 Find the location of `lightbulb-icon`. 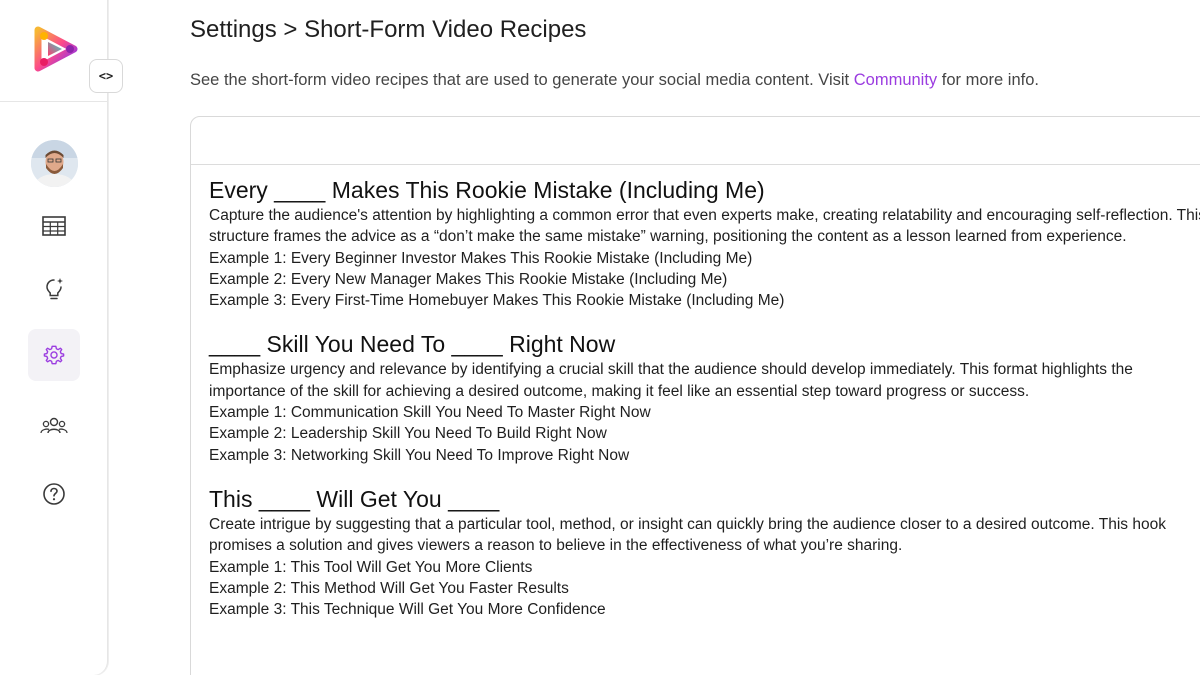

lightbulb-icon is located at coordinates (54, 289).